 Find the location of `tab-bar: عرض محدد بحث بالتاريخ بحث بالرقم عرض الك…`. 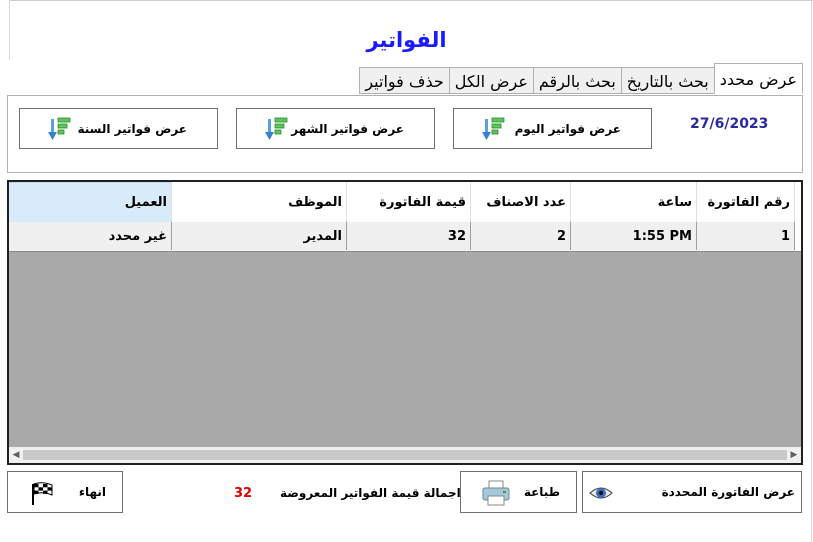

tab-bar: عرض محدد بحث بالتاريخ بحث بالرقم عرض الك… is located at coordinates (581, 78).